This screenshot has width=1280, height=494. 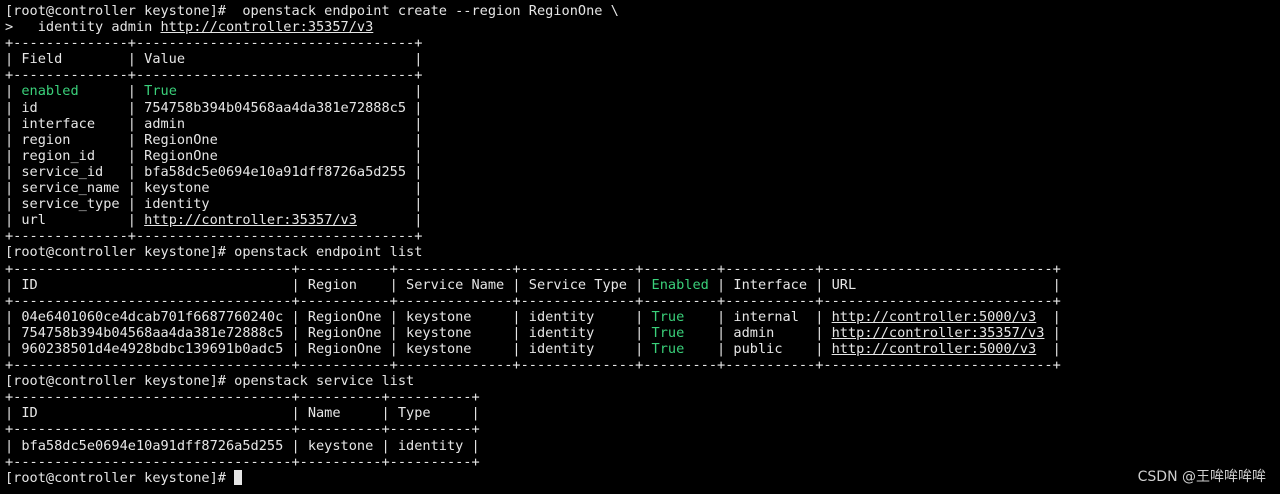 I want to click on terminal-text: | service_name | keystone |, so click(x=214, y=188).